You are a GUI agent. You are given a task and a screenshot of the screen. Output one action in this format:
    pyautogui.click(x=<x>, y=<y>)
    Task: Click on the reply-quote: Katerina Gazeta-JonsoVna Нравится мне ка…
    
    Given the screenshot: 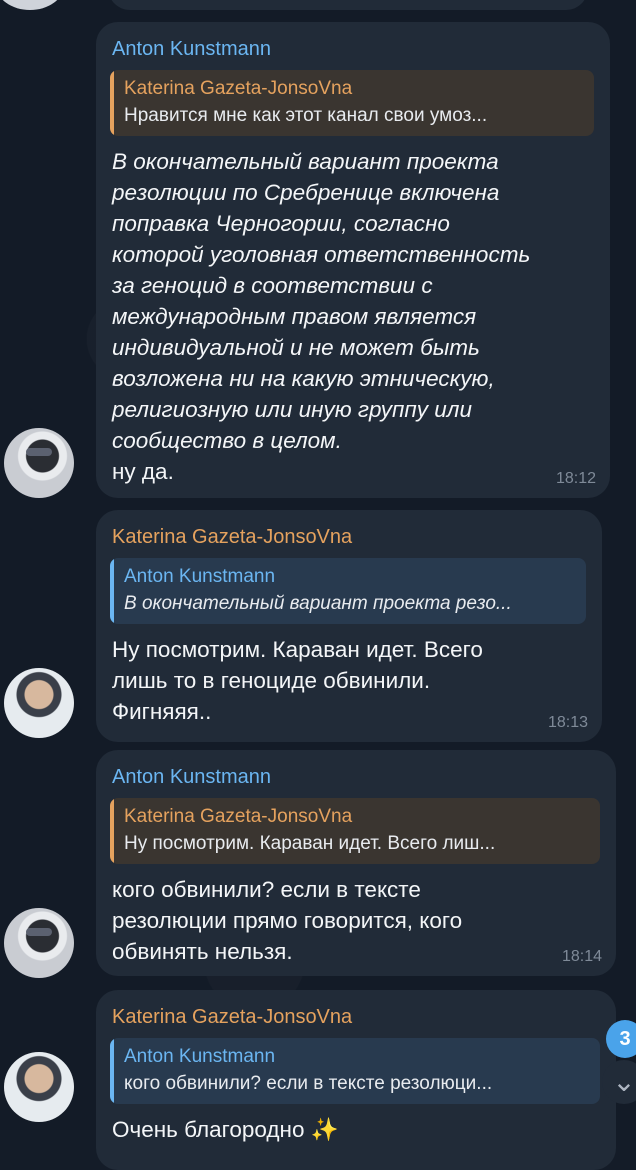 What is the action you would take?
    pyautogui.click(x=352, y=103)
    